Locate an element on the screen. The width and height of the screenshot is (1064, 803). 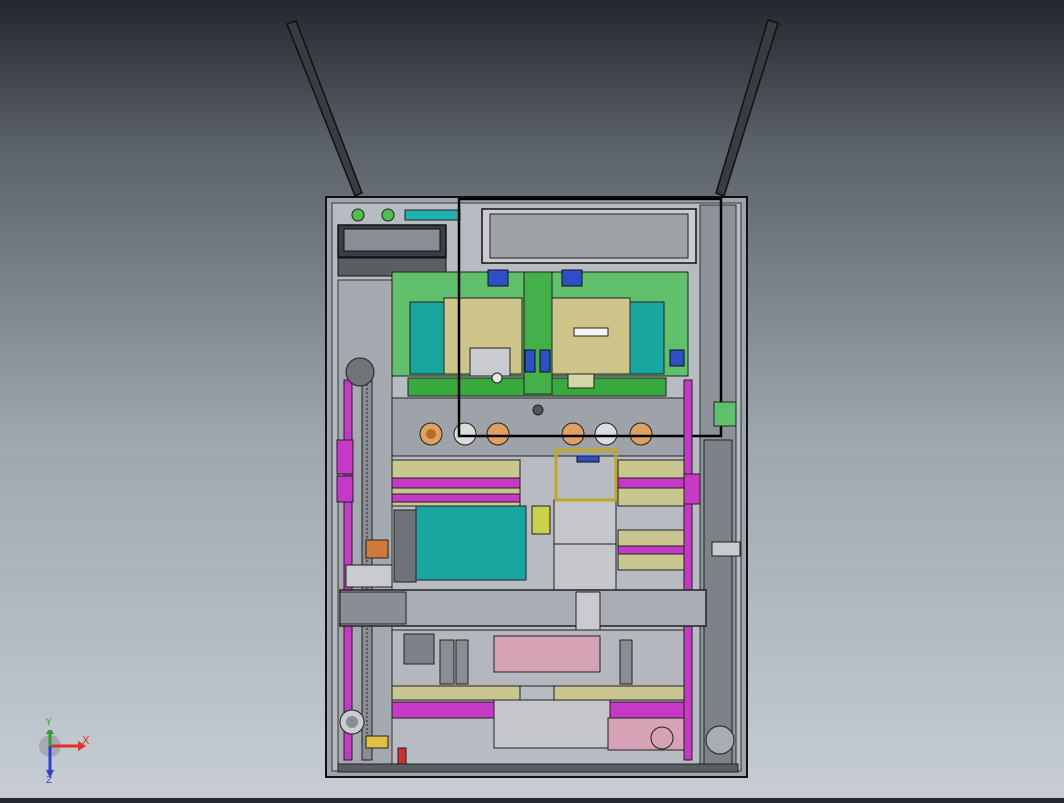
coordinate-triad: X Y Z is located at coordinates (68, 754).